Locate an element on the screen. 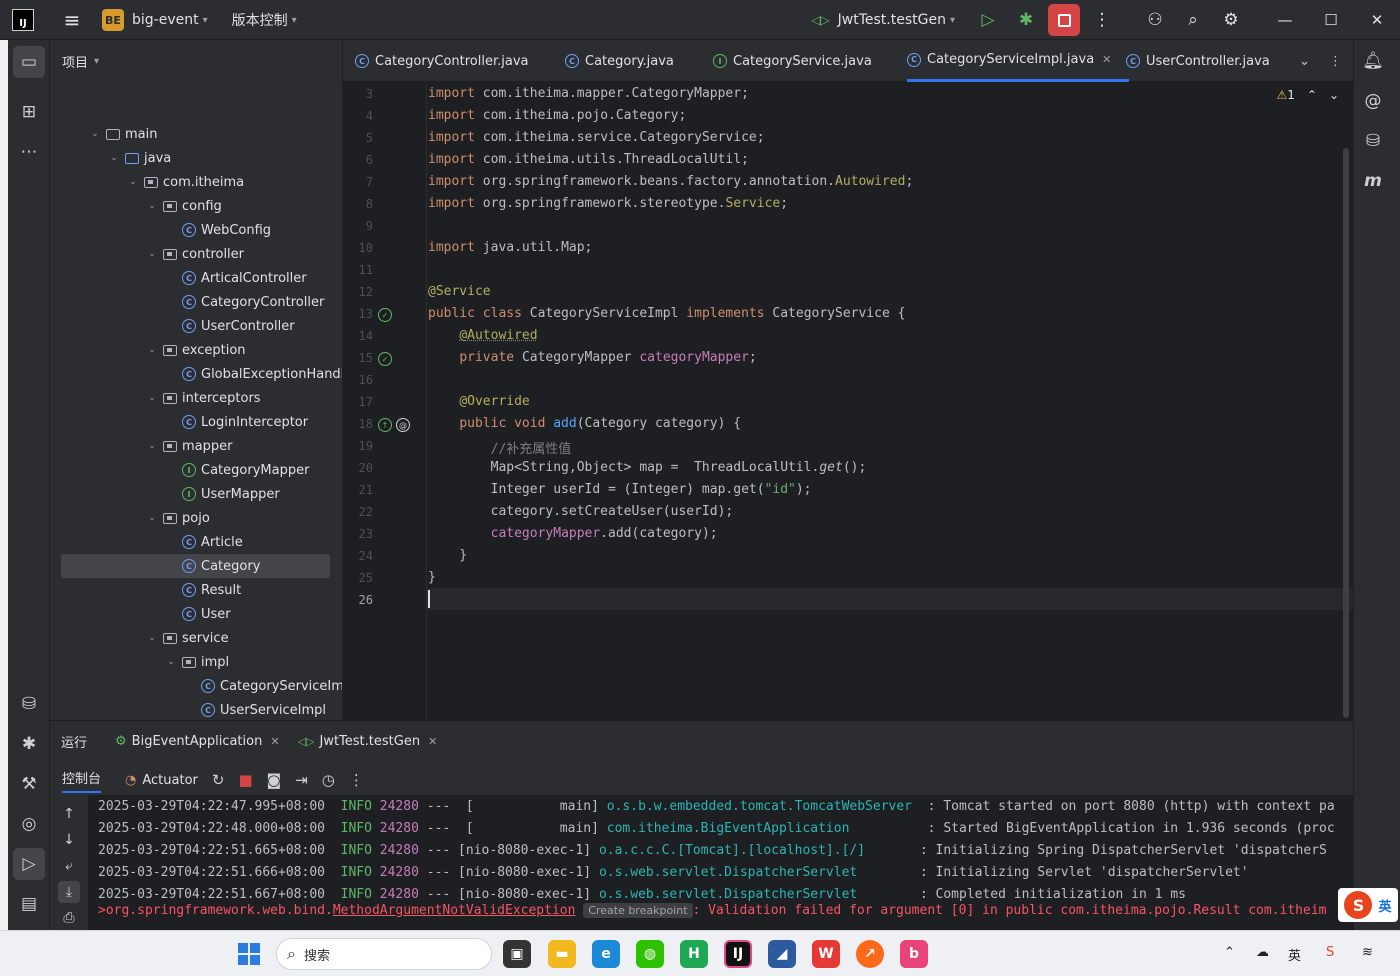 The image size is (1400, 976). tree-item: I CategoryMapper is located at coordinates (179, 470).